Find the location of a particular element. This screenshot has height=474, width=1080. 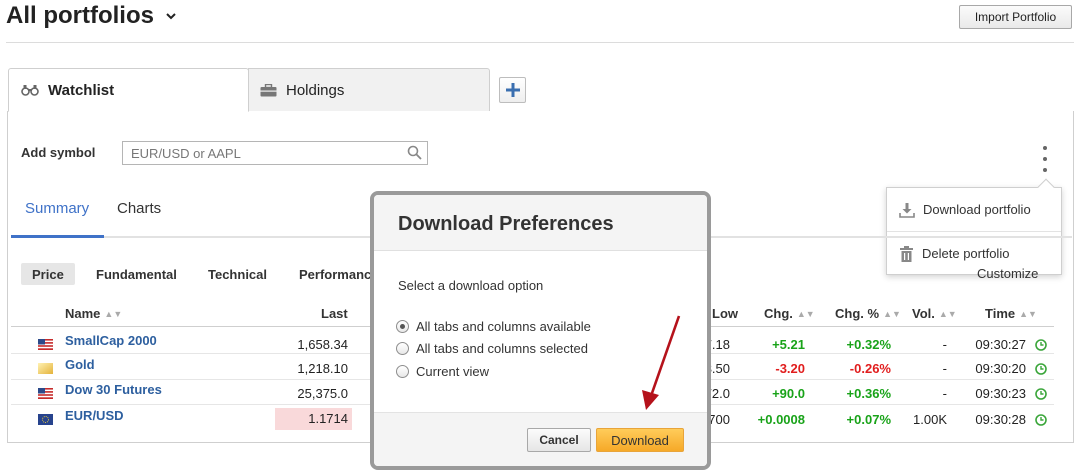

row-chg-pct: +0.36% is located at coordinates (868, 393).